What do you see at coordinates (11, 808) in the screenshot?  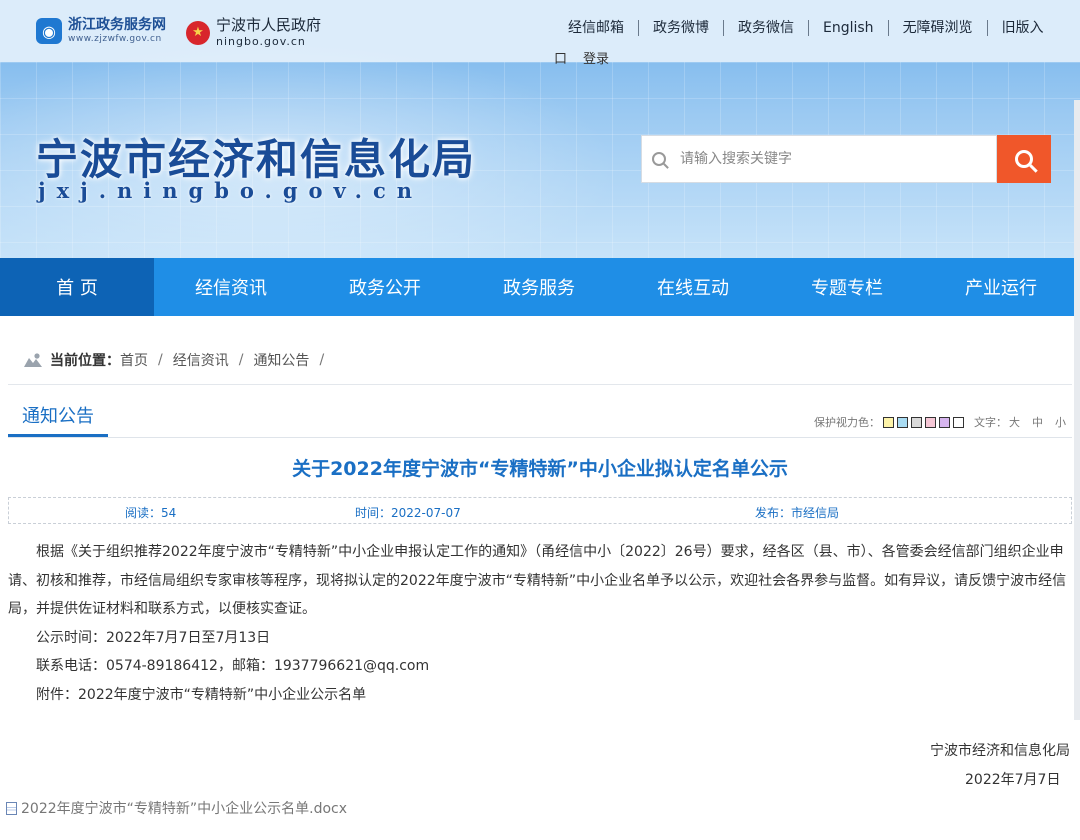 I see `document-icon` at bounding box center [11, 808].